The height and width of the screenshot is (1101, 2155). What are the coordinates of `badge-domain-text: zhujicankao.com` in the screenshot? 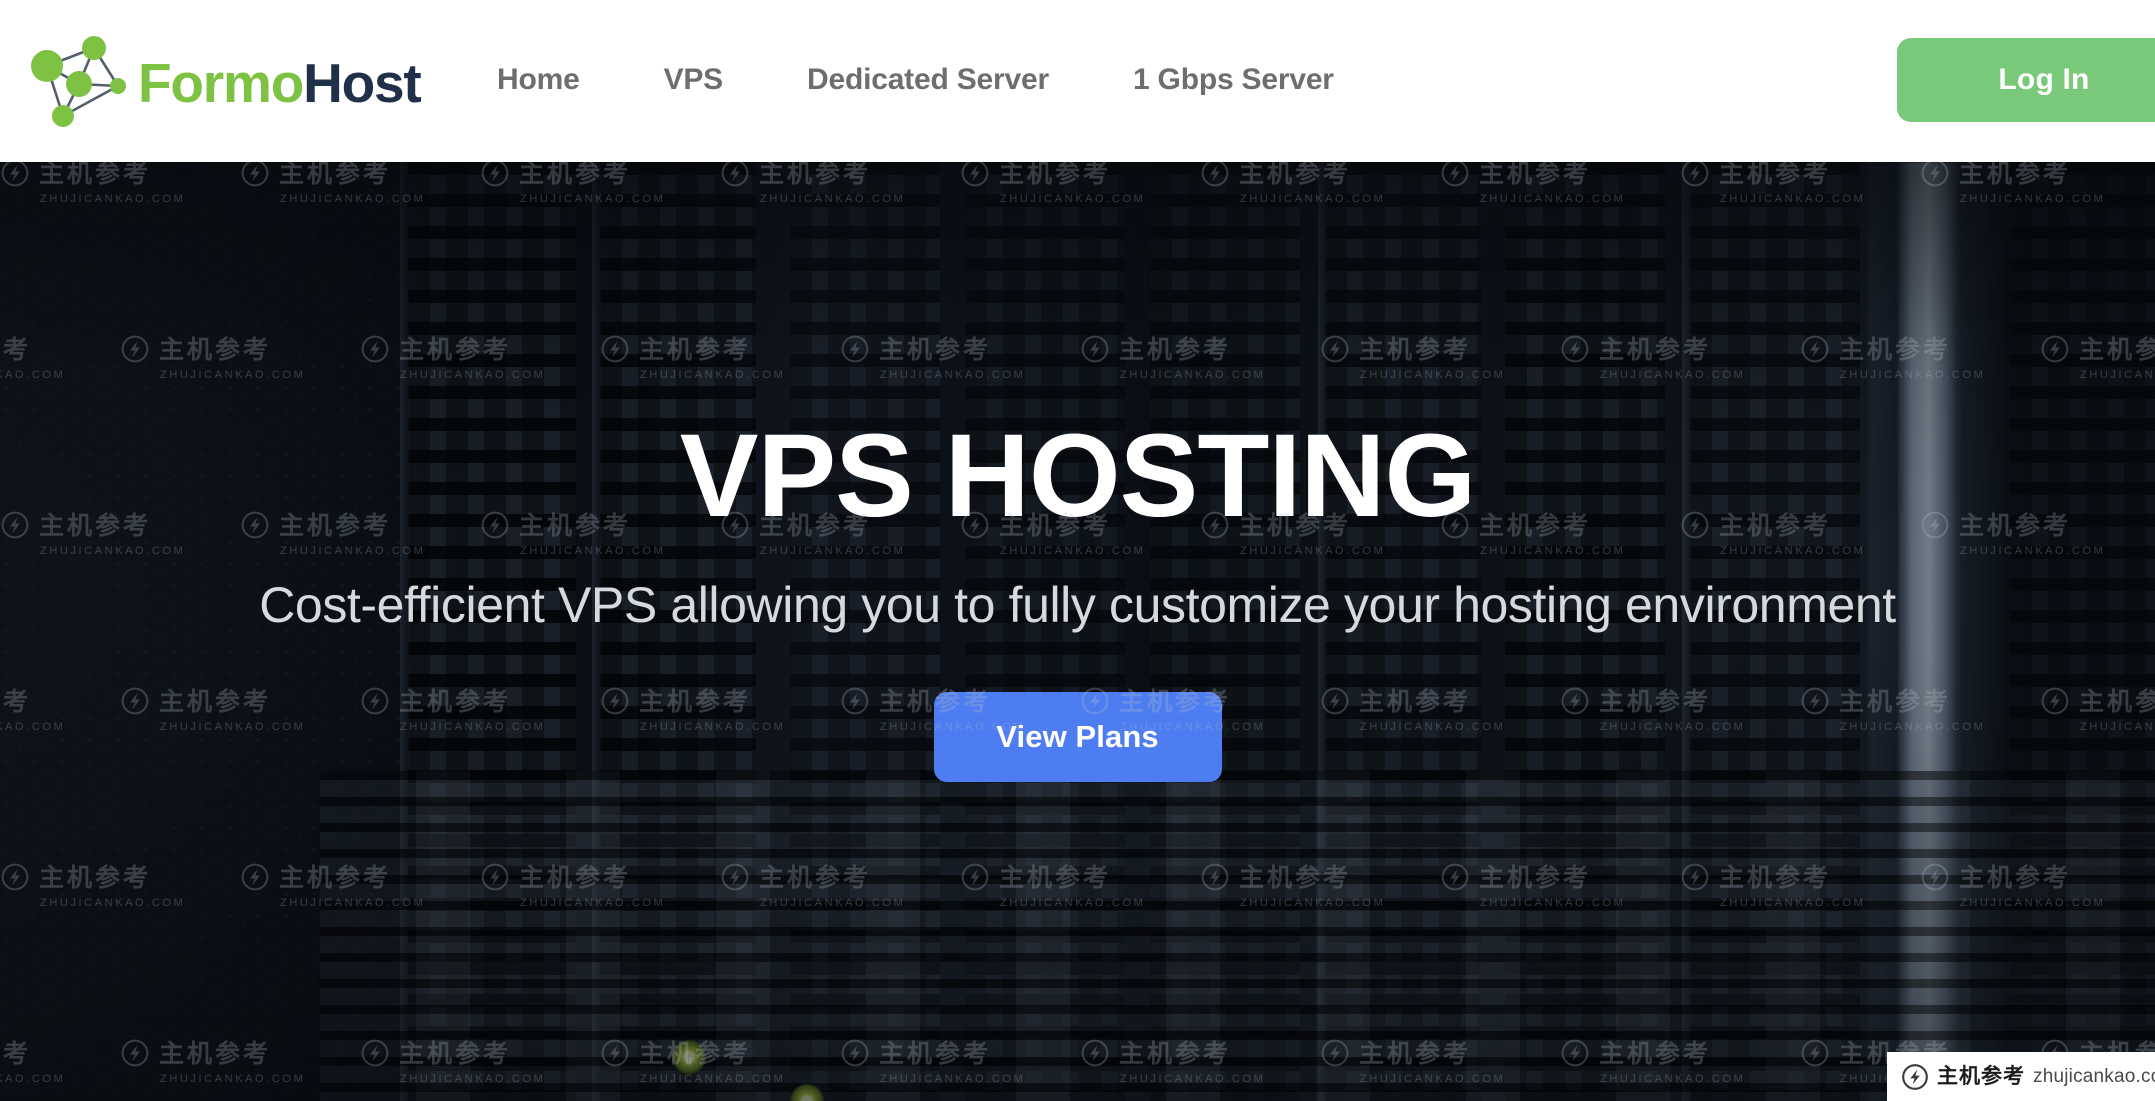 It's located at (2094, 1076).